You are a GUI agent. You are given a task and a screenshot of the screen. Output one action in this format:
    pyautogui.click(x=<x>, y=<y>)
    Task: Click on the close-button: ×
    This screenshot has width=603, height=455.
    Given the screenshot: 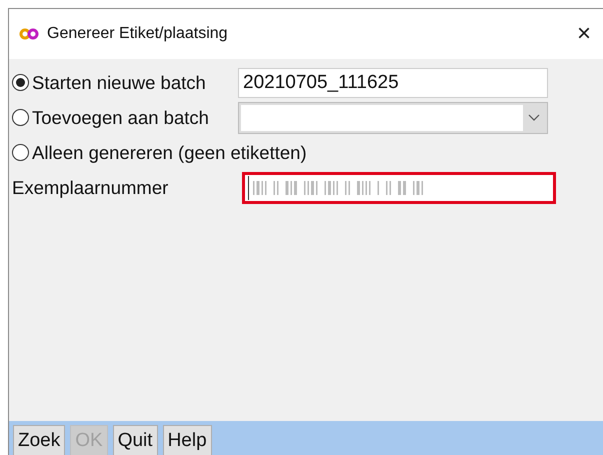 What is the action you would take?
    pyautogui.click(x=583, y=34)
    